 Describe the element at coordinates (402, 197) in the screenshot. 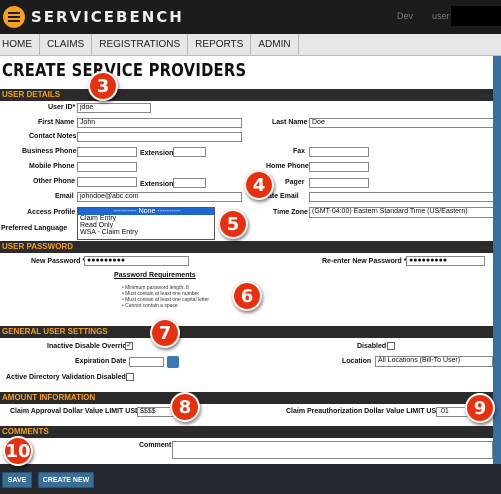

I see `alternate-email-input` at that location.